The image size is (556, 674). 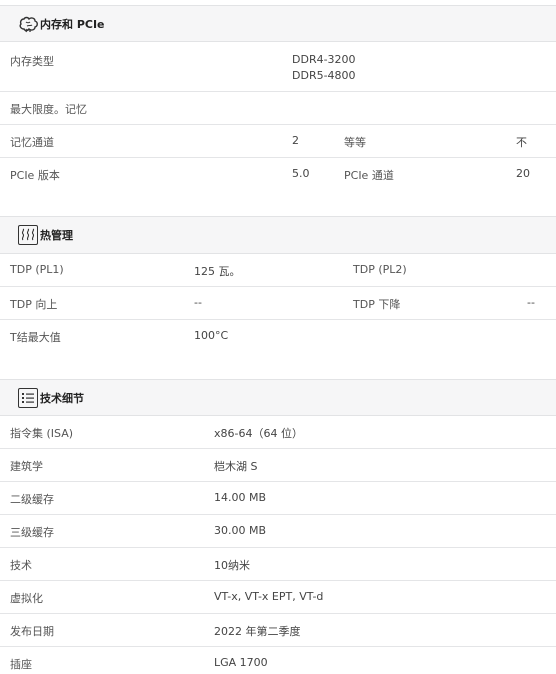 I want to click on row-value-secondary: 20, so click(x=523, y=173).